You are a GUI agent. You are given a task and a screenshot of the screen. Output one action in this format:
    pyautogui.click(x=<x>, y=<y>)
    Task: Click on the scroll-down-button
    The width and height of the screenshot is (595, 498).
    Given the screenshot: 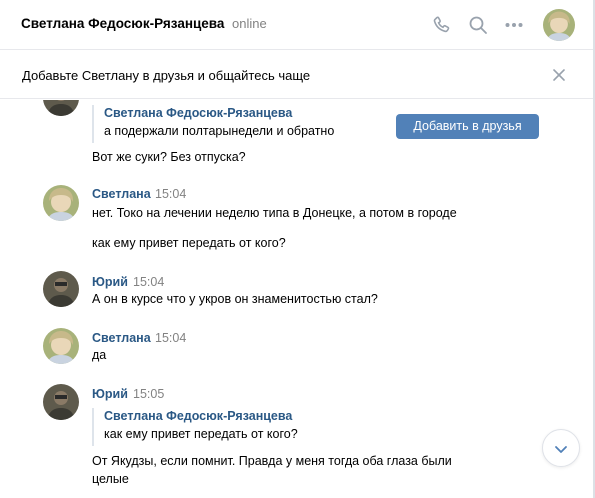 What is the action you would take?
    pyautogui.click(x=561, y=448)
    